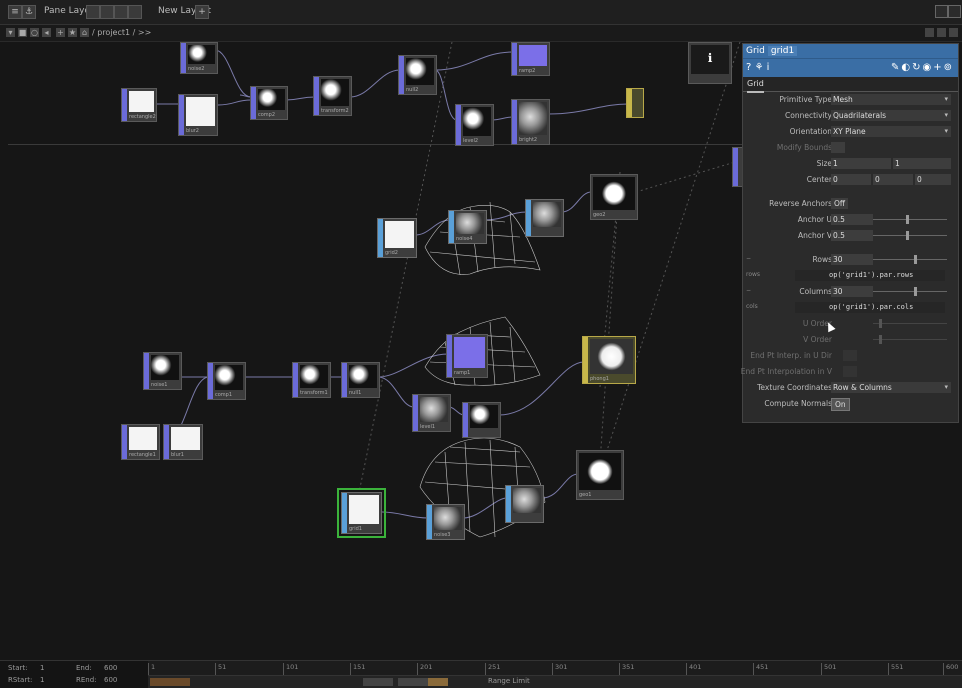 This screenshot has width=962, height=688. What do you see at coordinates (870, 307) in the screenshot?
I see `columns-expression-field: op('grid1').par.cols` at bounding box center [870, 307].